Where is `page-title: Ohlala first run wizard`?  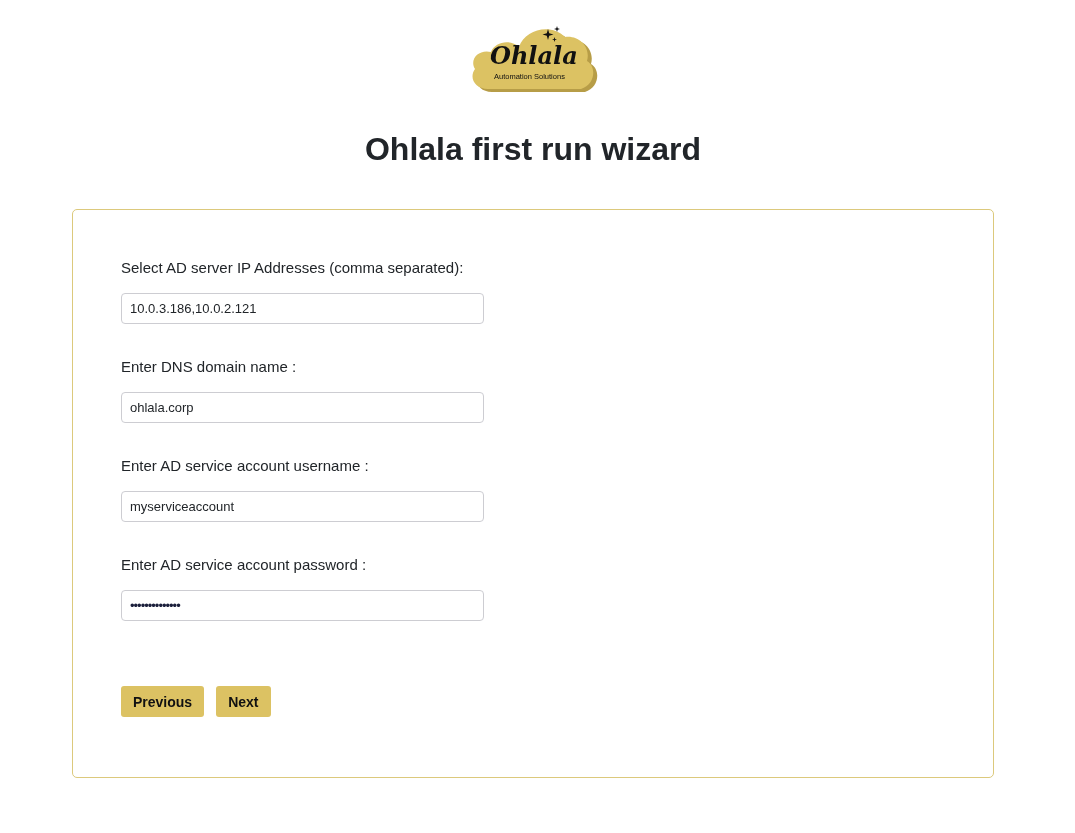 page-title: Ohlala first run wizard is located at coordinates (533, 149).